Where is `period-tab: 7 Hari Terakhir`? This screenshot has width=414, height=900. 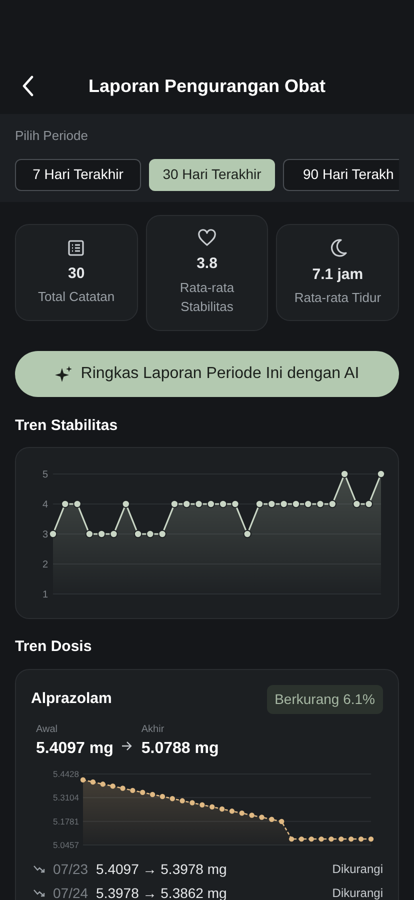 period-tab: 7 Hari Terakhir is located at coordinates (78, 174).